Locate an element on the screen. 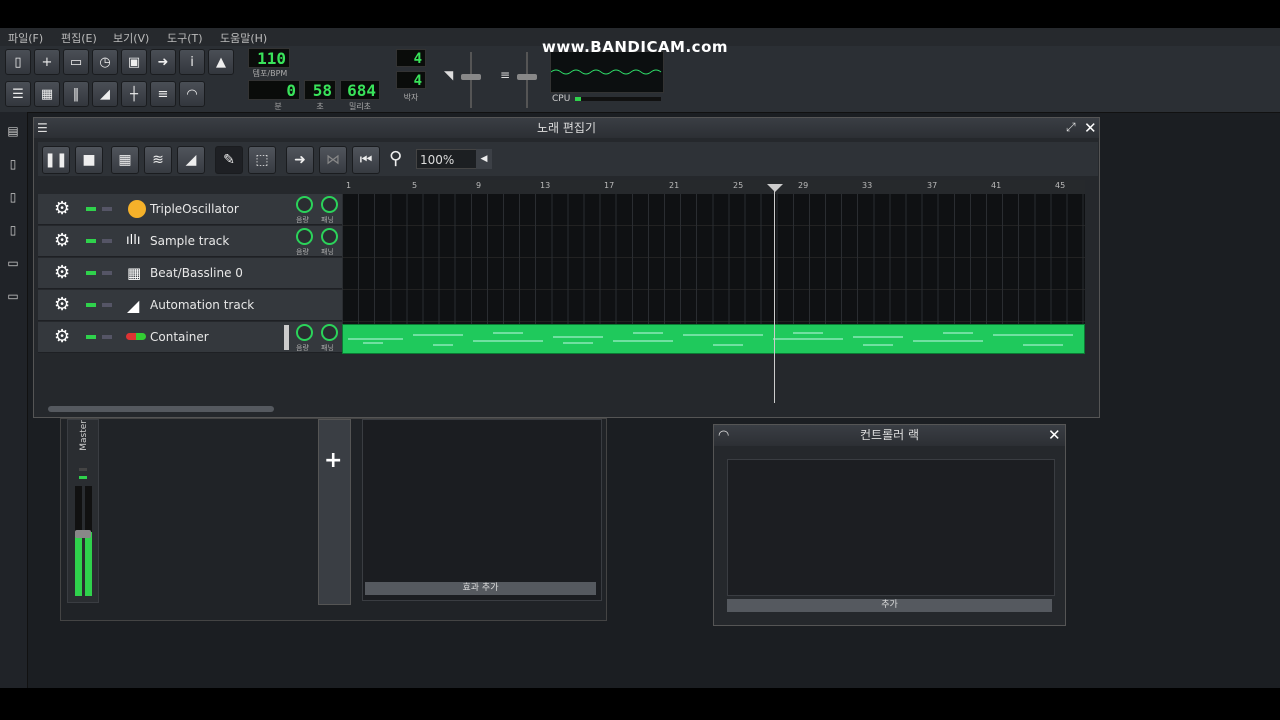 This screenshot has width=1280, height=720. recent-projects-icon: ◷ is located at coordinates (105, 62).